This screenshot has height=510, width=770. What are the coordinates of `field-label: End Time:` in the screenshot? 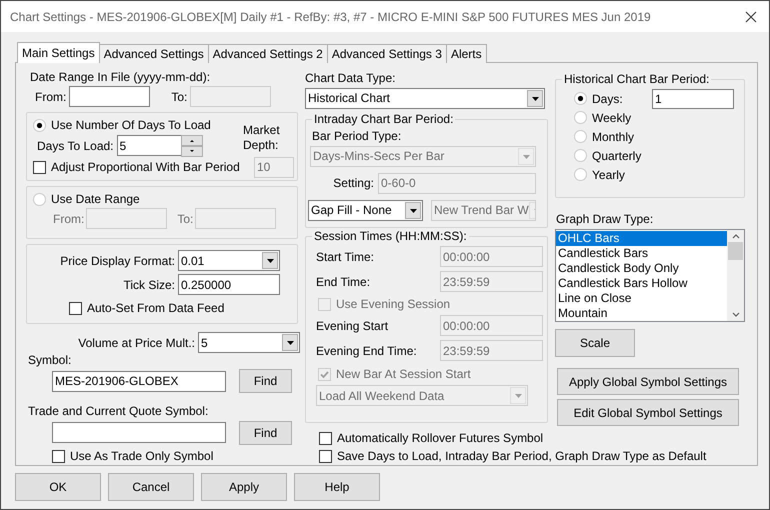 It's located at (343, 281).